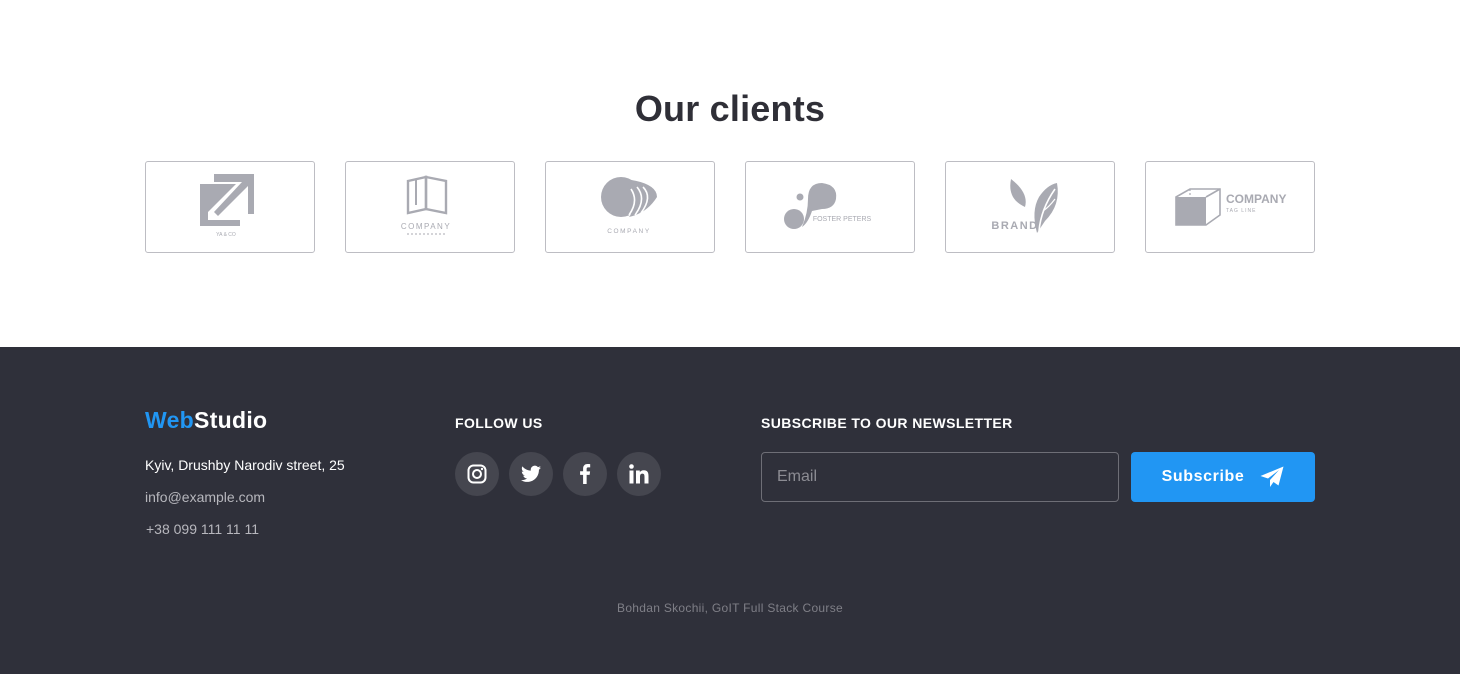  I want to click on brand-leaf-logo-icon: BRAND, so click(1024, 206).